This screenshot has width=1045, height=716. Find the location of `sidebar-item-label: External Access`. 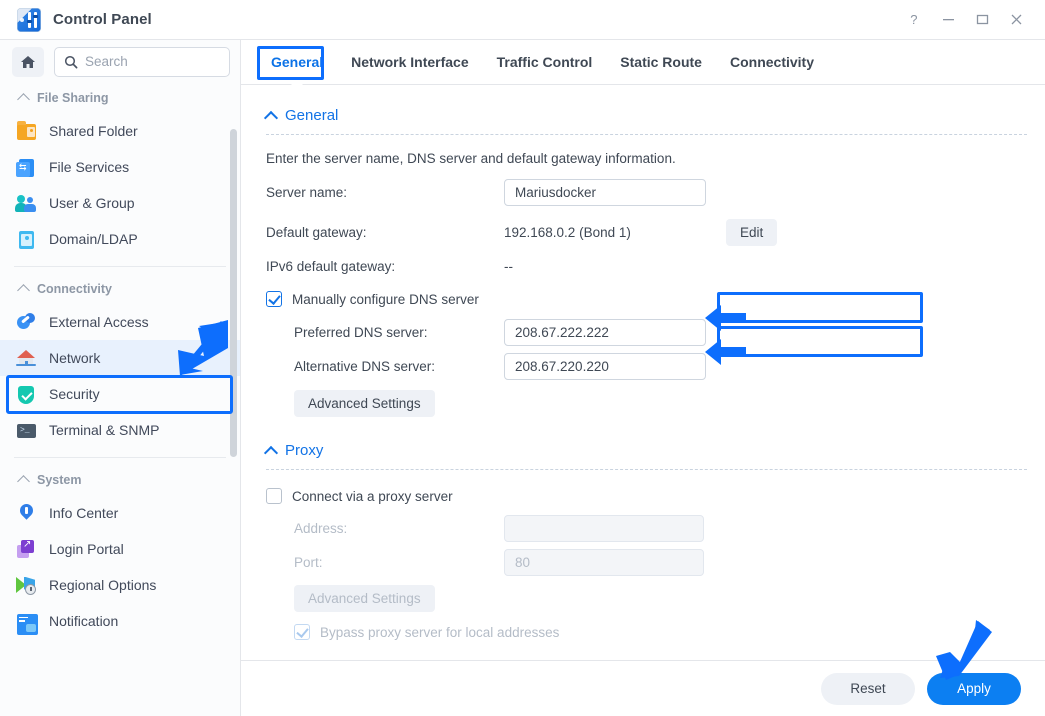

sidebar-item-label: External Access is located at coordinates (99, 322).